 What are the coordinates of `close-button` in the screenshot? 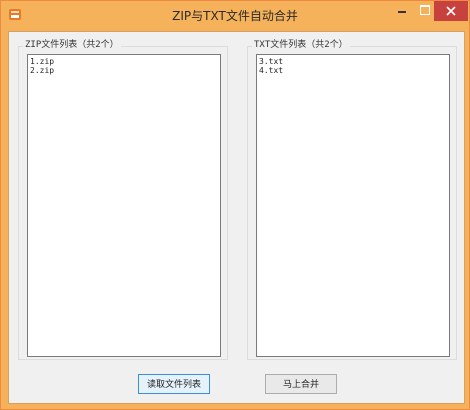 It's located at (451, 11).